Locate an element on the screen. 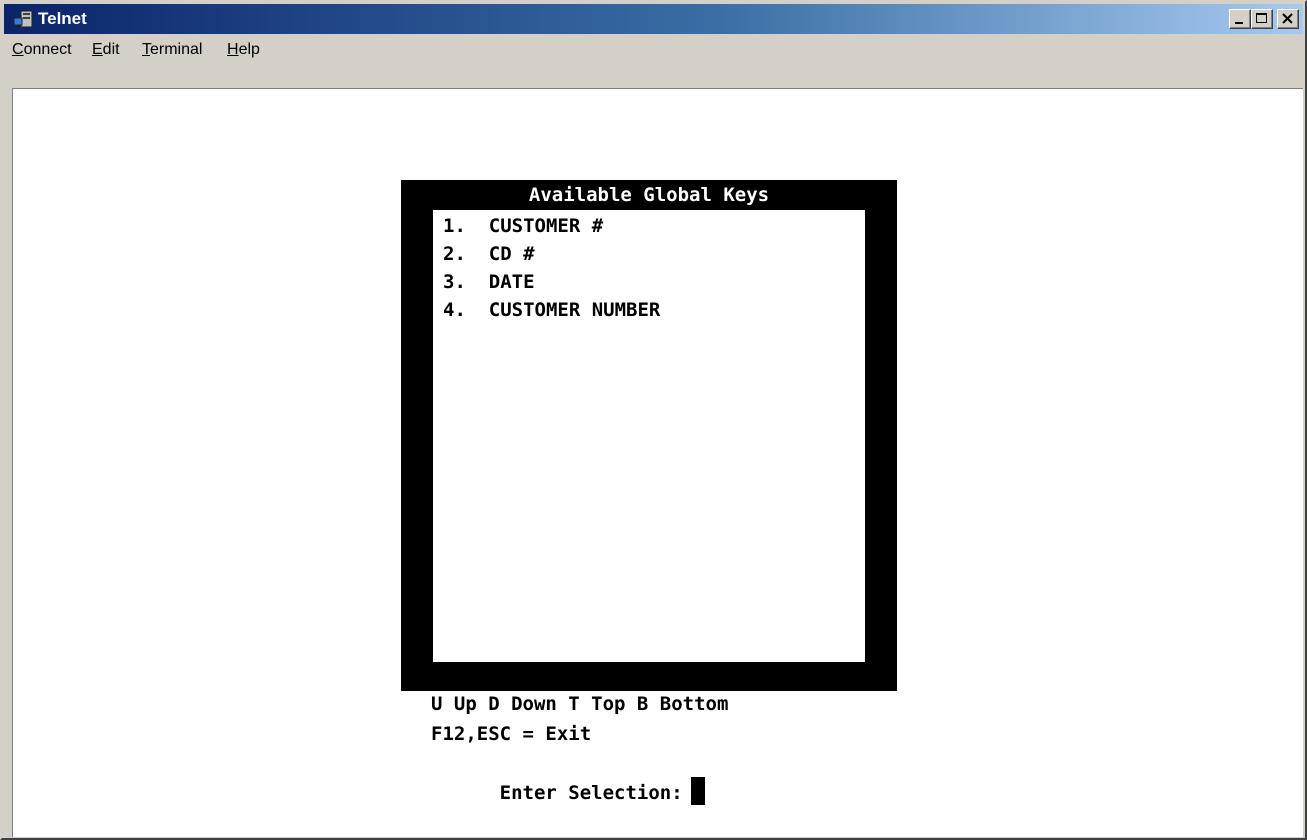 The width and height of the screenshot is (1307, 840). minimize-icon is located at coordinates (1239, 23).